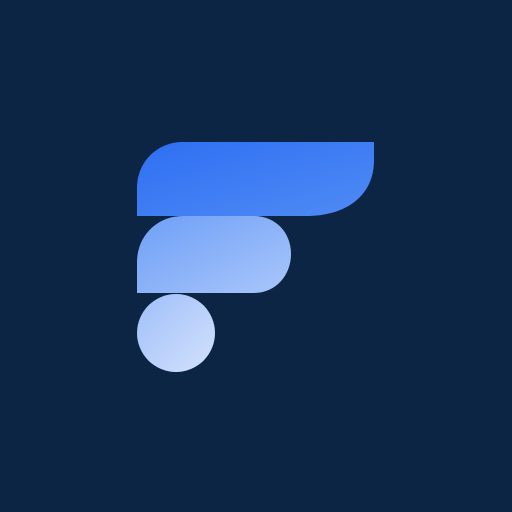 This screenshot has height=512, width=512. What do you see at coordinates (176, 333) in the screenshot?
I see `logo-bottom-circle` at bounding box center [176, 333].